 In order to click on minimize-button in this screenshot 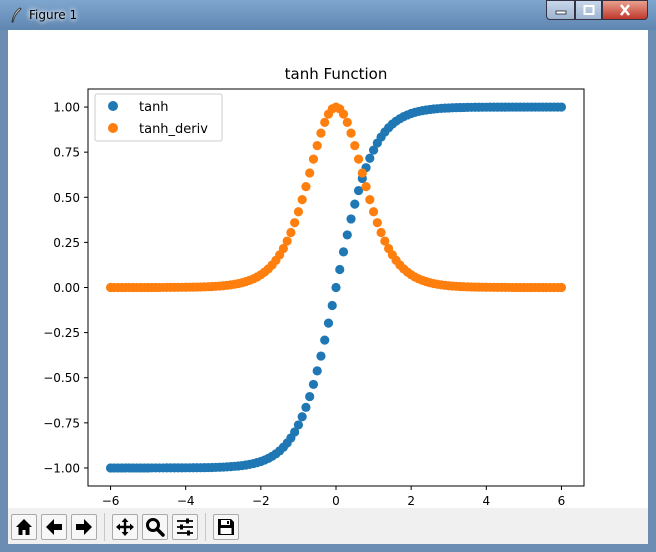, I will do `click(560, 10)`.